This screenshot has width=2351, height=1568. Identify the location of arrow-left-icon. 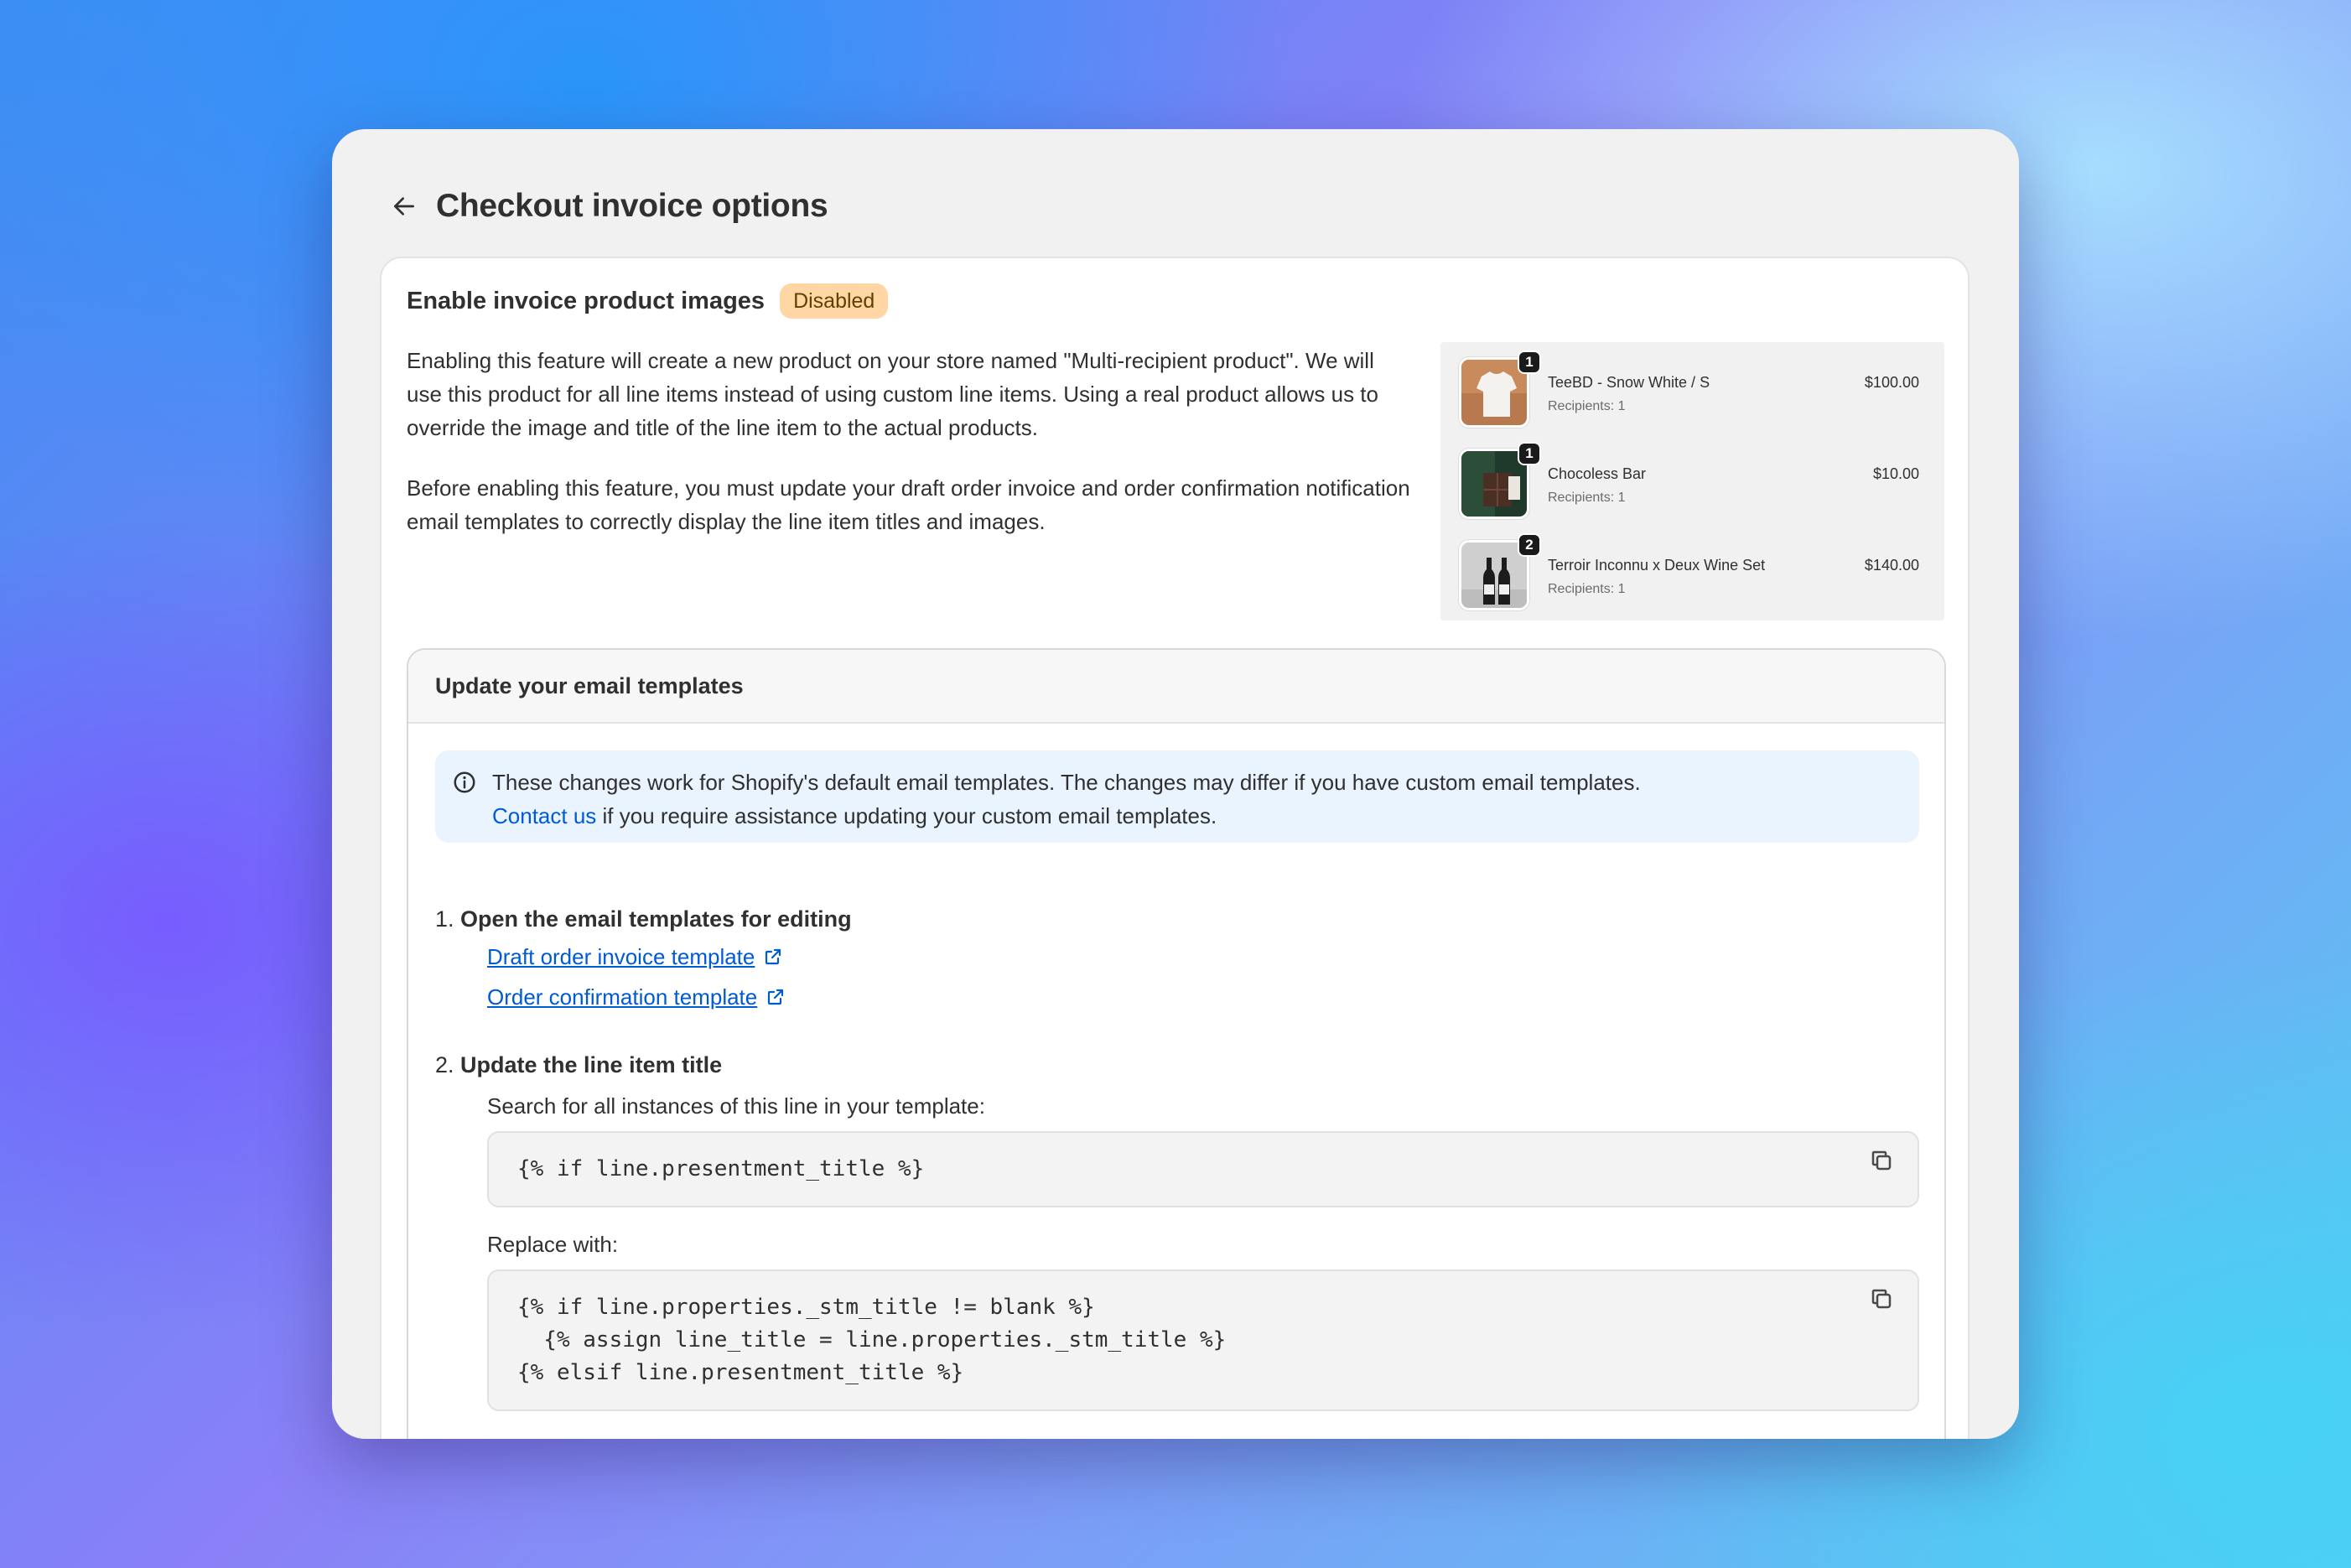
(404, 206).